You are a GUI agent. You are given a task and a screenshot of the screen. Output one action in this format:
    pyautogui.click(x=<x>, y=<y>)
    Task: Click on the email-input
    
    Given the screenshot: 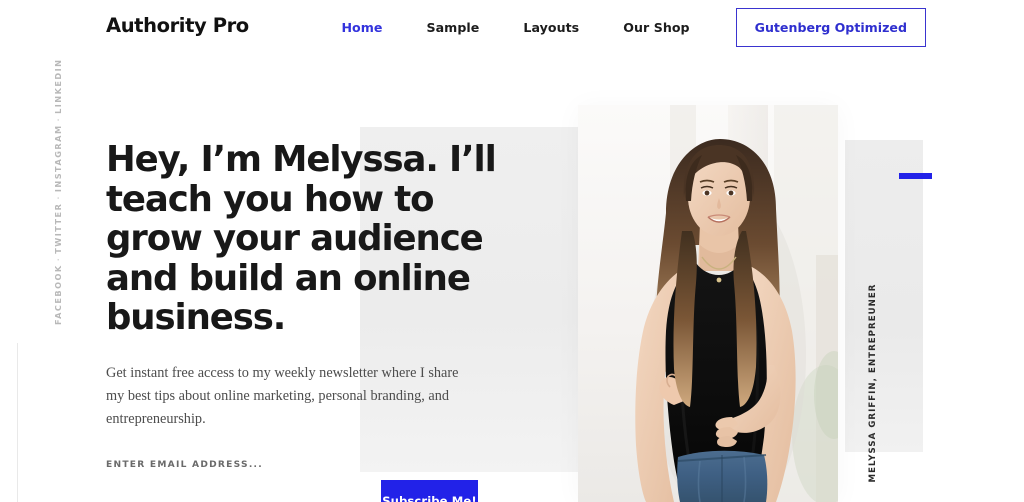 What is the action you would take?
    pyautogui.click(x=243, y=491)
    